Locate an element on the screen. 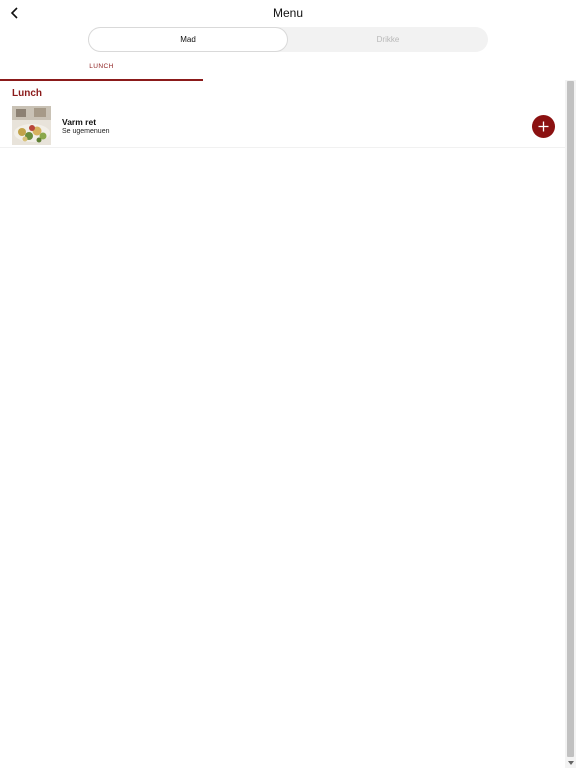  food-drink-toggle: Drikke Mad is located at coordinates (288, 39).